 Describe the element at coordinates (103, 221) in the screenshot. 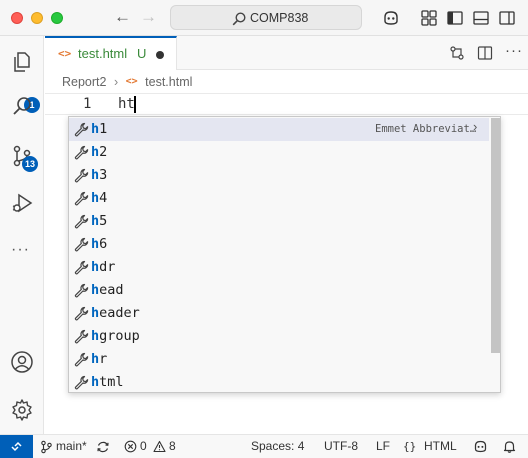

I see `suggestion-rest: 5` at that location.